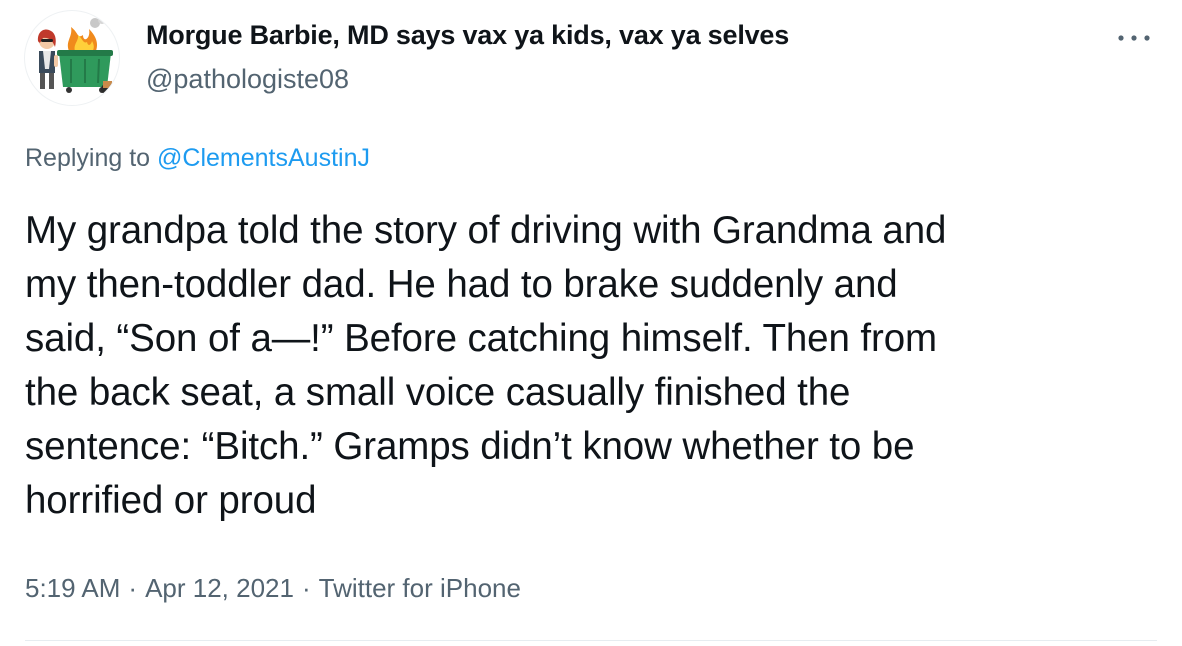  What do you see at coordinates (77, 55) in the screenshot?
I see `avatar-dumpster-fire-icon` at bounding box center [77, 55].